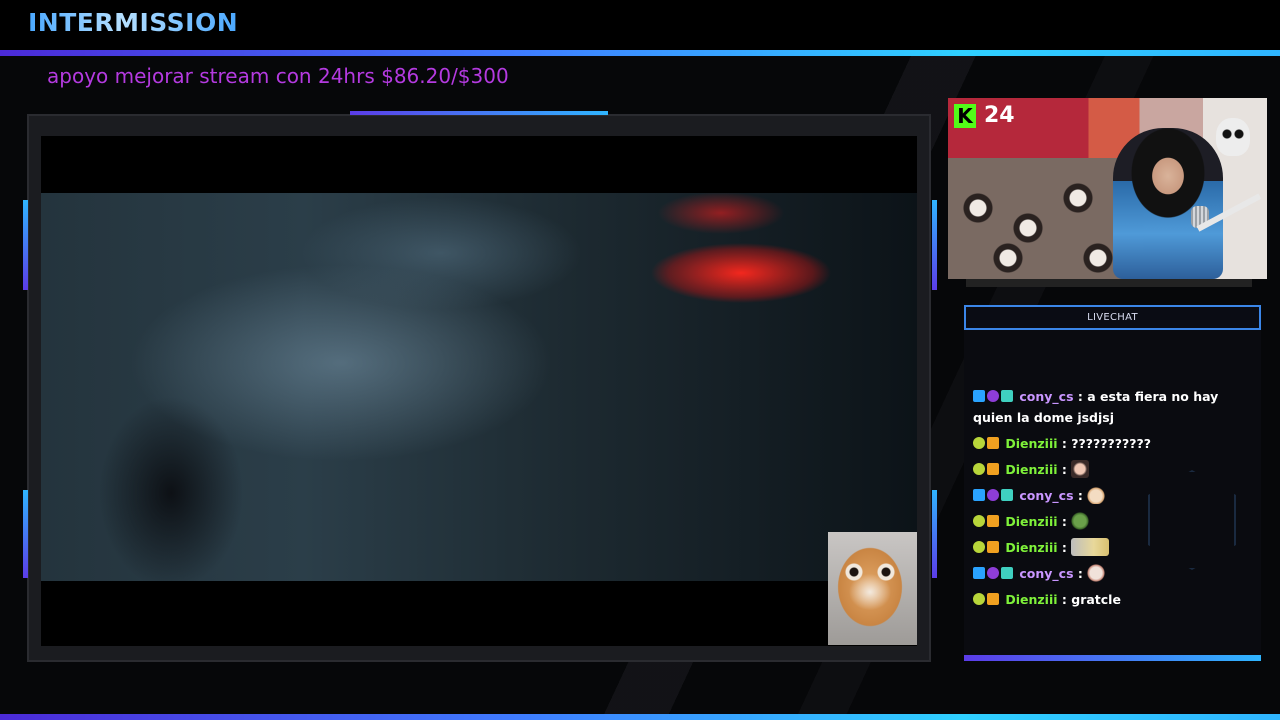  What do you see at coordinates (999, 115) in the screenshot?
I see `viewer-count: 24` at bounding box center [999, 115].